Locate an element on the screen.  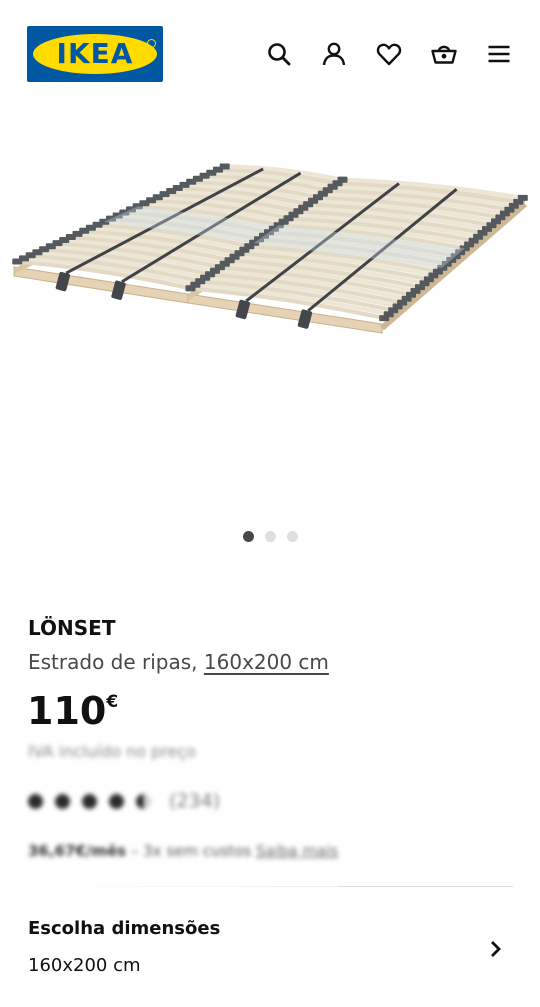
price-currency: € is located at coordinates (112, 702).